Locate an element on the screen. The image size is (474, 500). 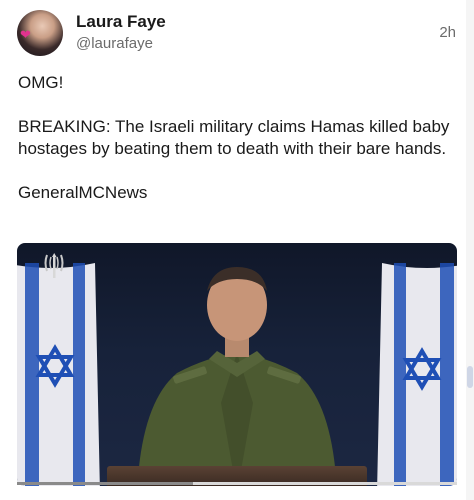
video-progress-fill is located at coordinates (105, 483).